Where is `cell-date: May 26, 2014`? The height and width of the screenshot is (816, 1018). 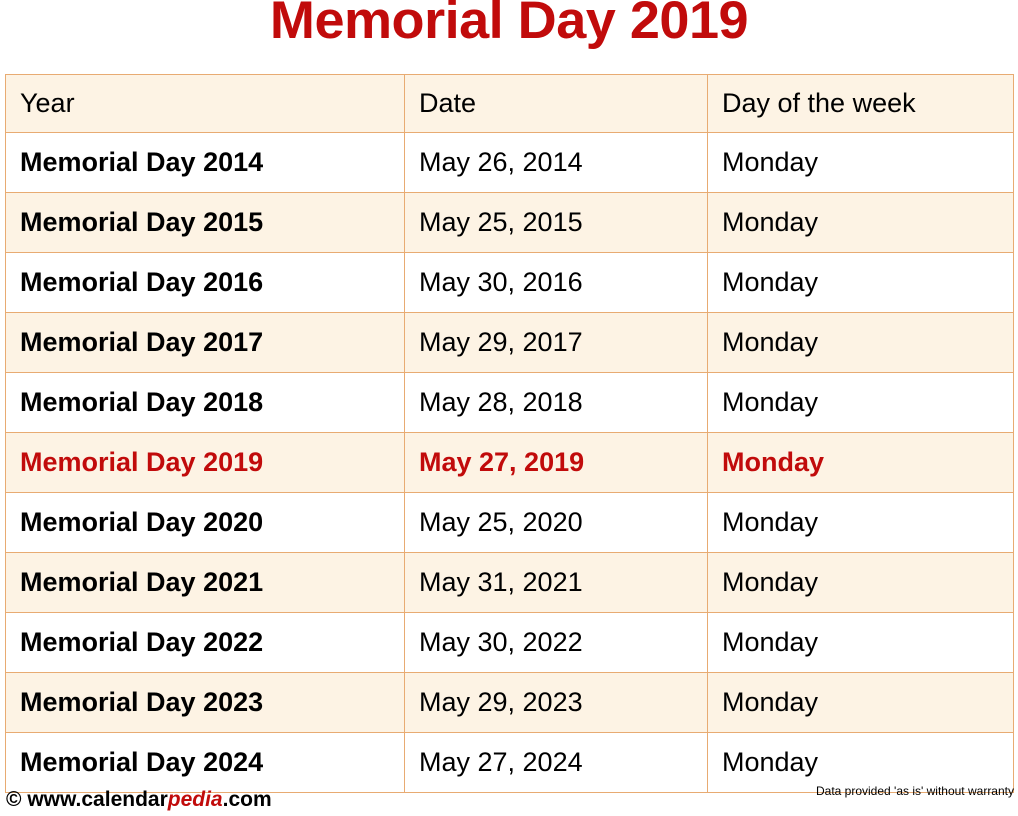 cell-date: May 26, 2014 is located at coordinates (556, 162).